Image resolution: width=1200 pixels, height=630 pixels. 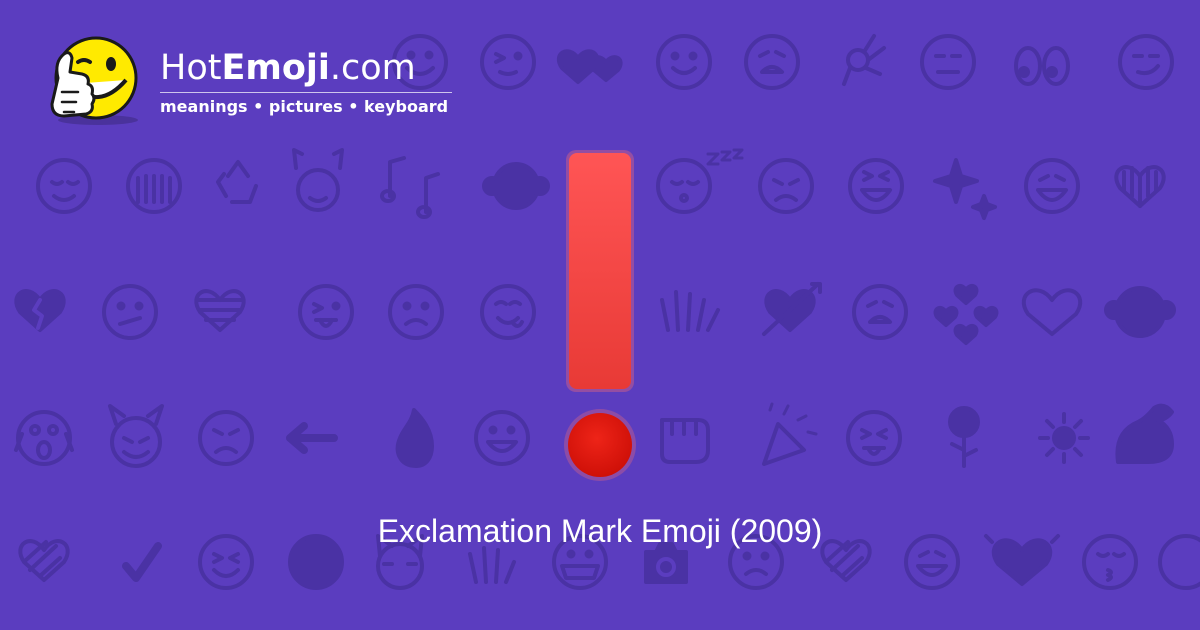 I want to click on relieved-face-icon, so click(x=64, y=186).